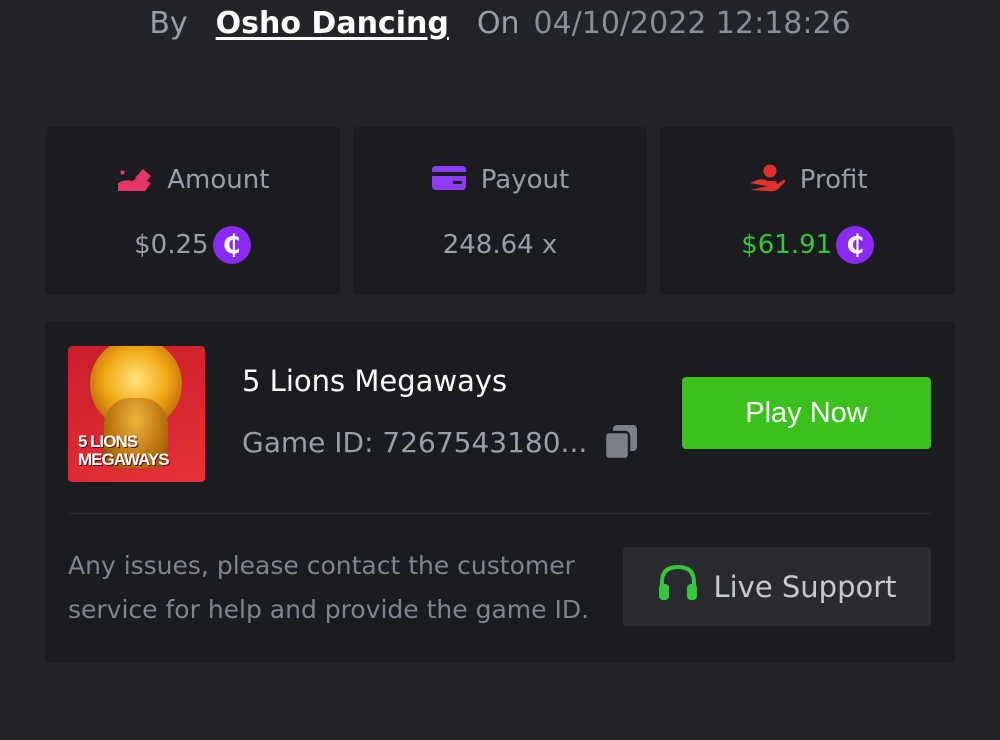 The height and width of the screenshot is (740, 1000). I want to click on stat-value-profit: $61.91, so click(787, 245).